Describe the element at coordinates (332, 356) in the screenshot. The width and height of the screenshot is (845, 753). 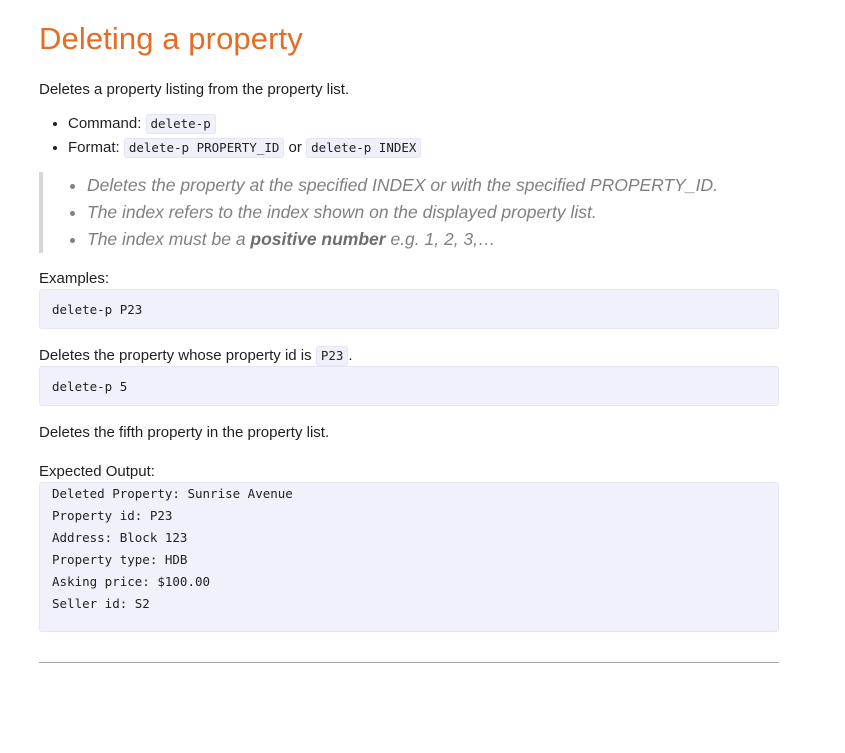
I see `example-desc-code: P23` at that location.